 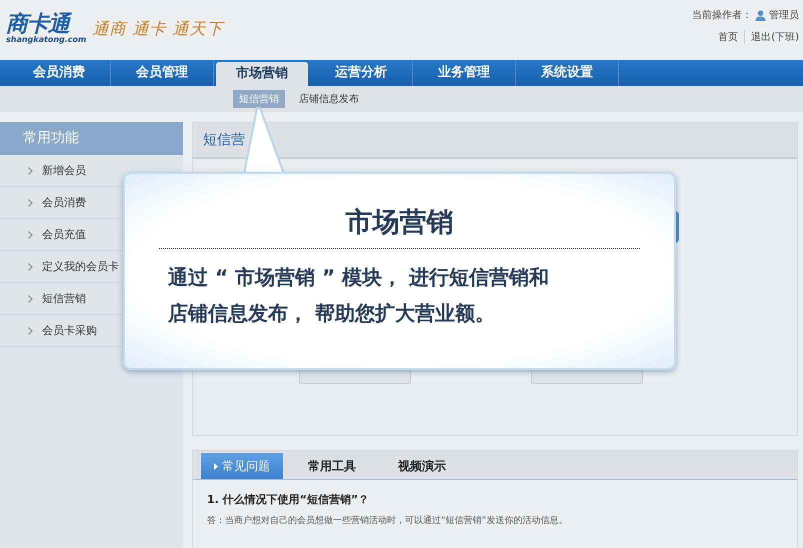 What do you see at coordinates (399, 226) in the screenshot?
I see `callout-title: 市场营销` at bounding box center [399, 226].